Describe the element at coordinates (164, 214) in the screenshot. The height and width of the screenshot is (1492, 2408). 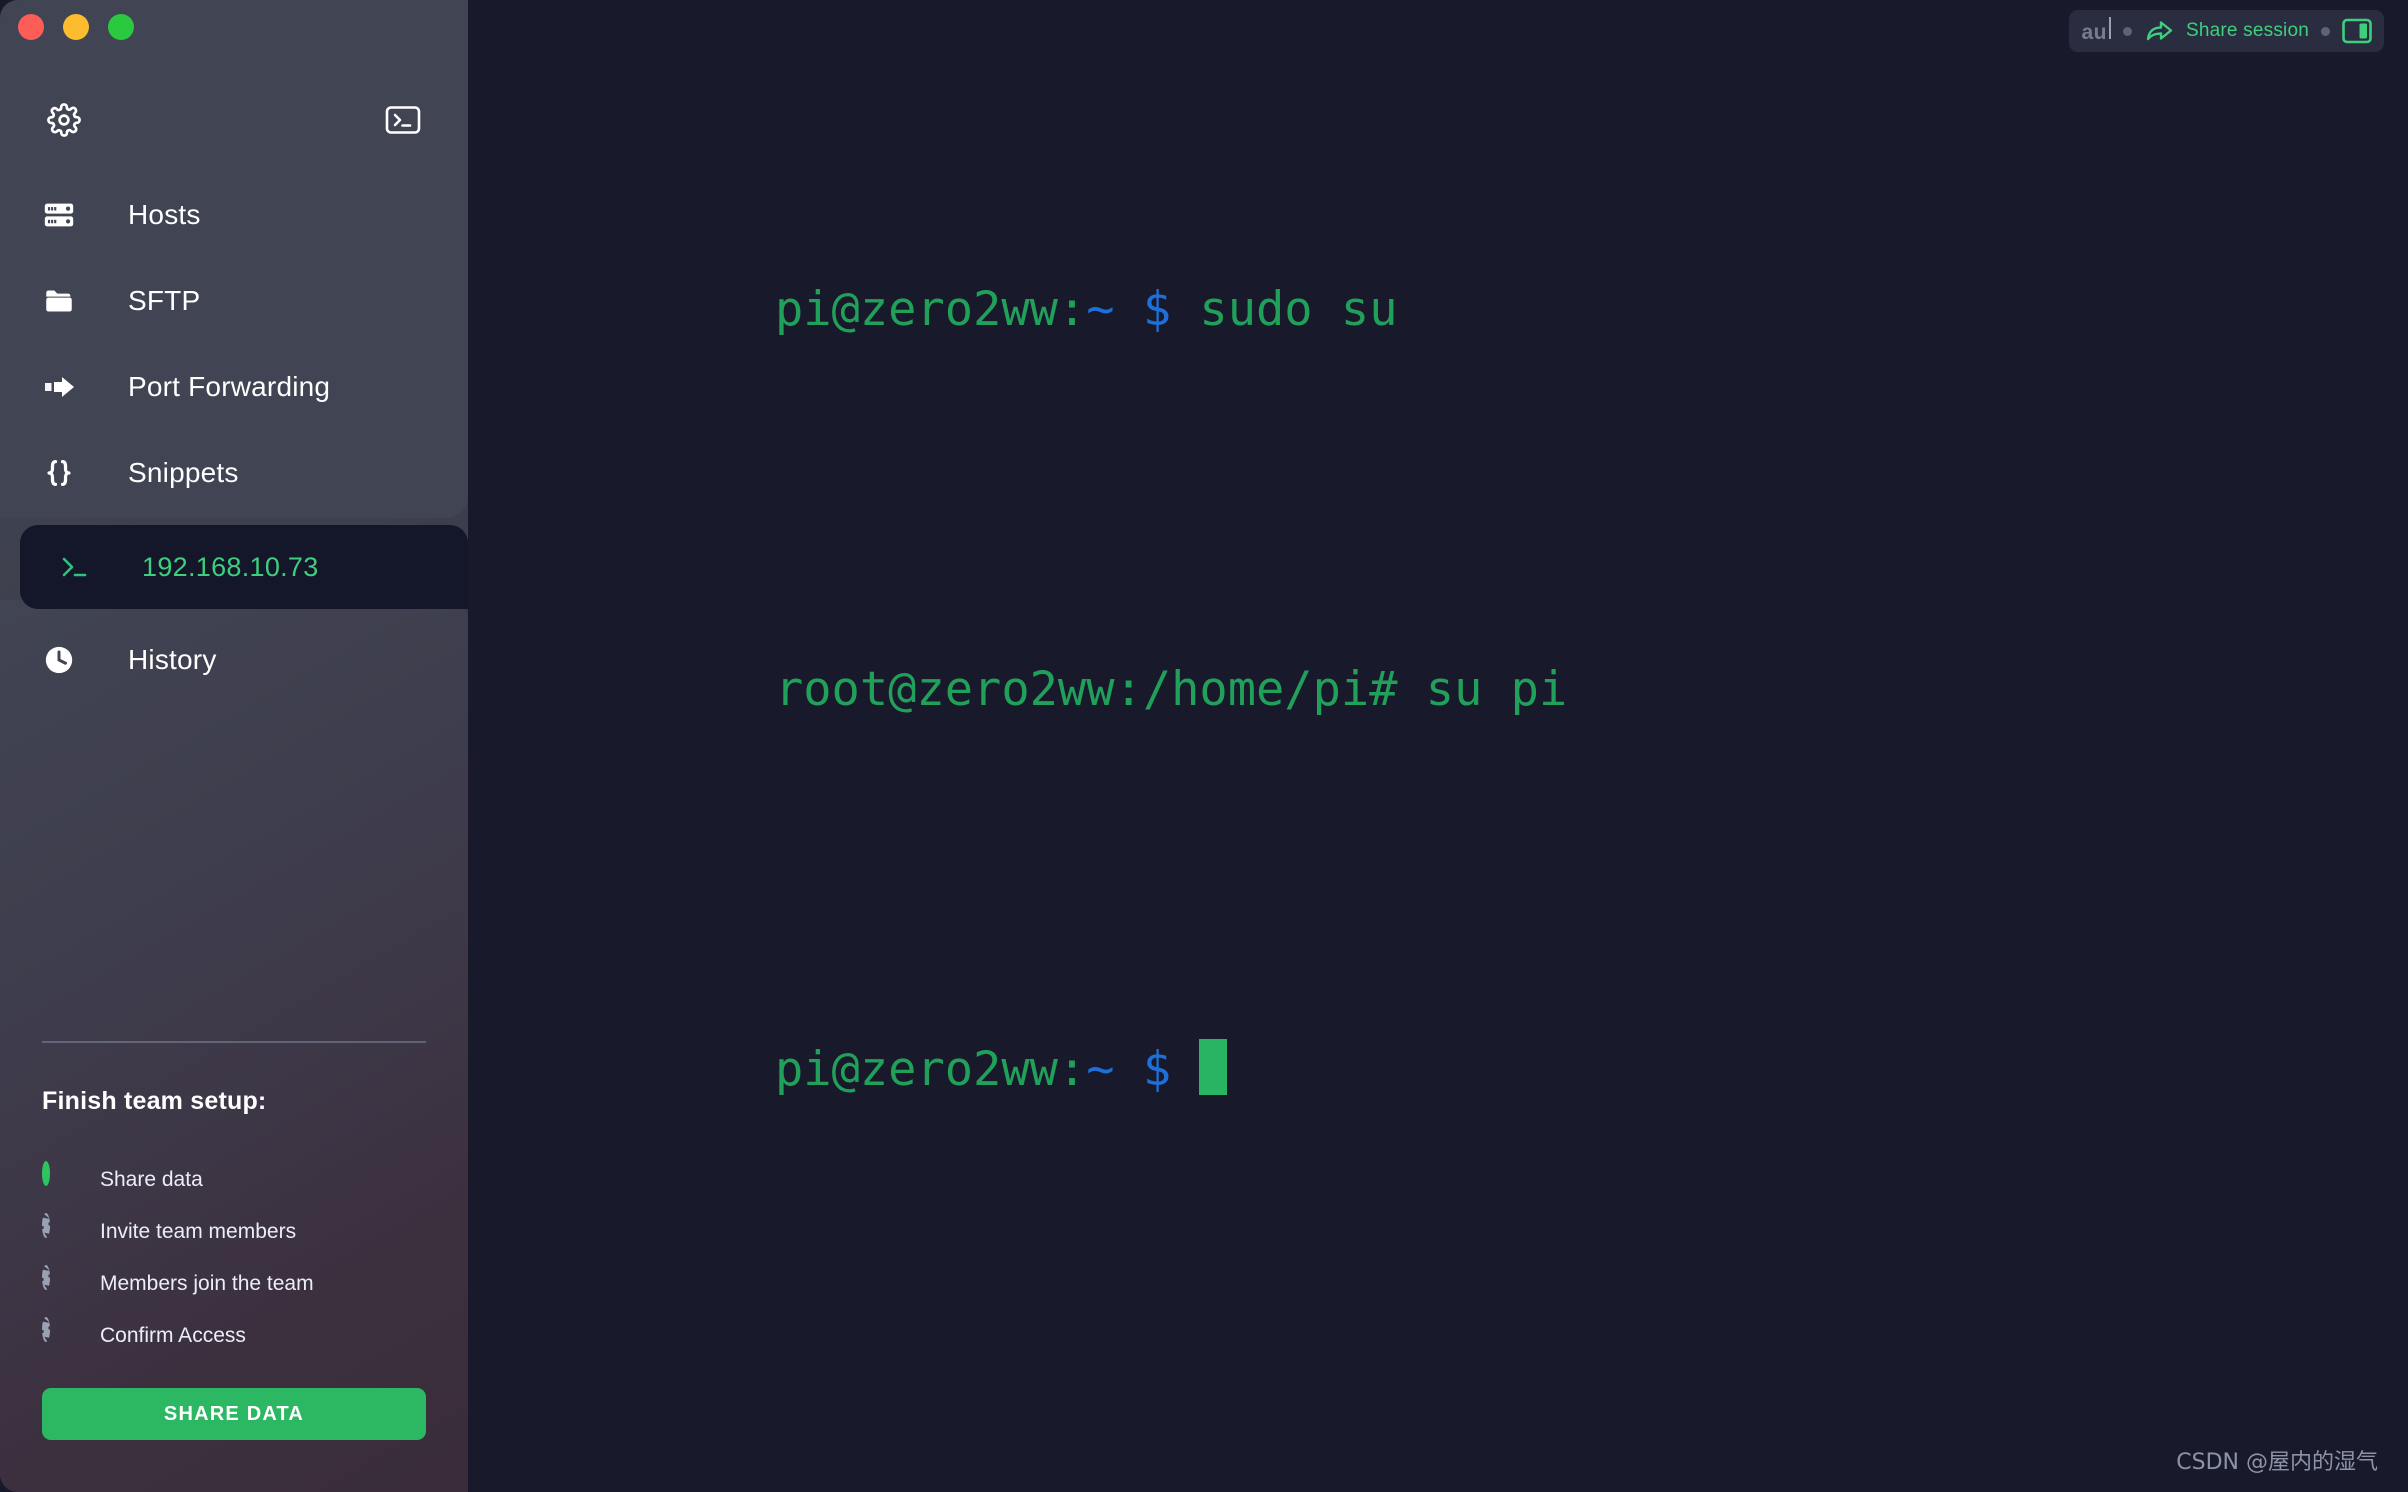
I see `sidebar-item-label: Hosts` at that location.